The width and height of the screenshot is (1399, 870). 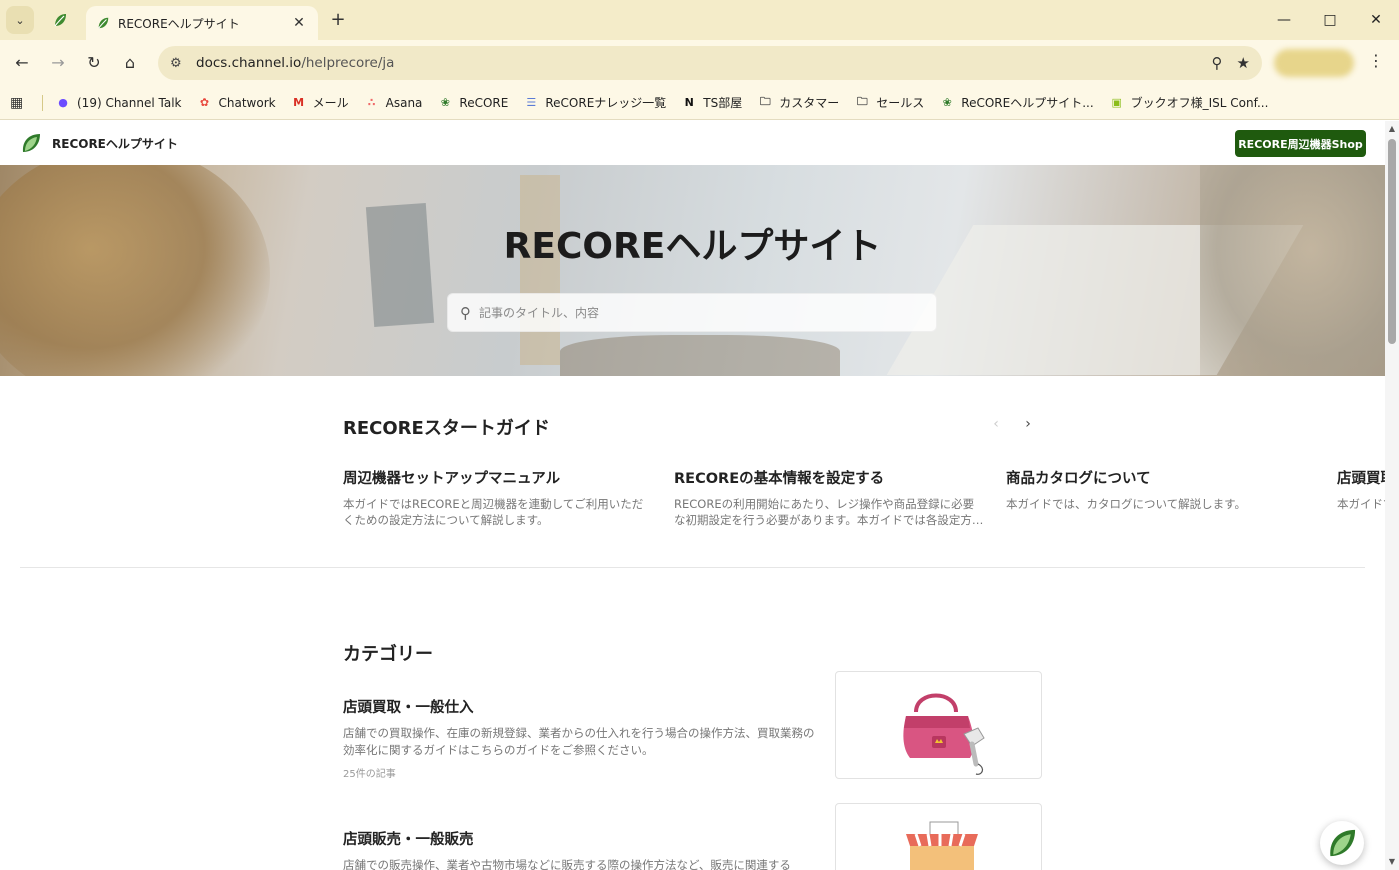 I want to click on bookmark-item: 🗀 セールス, so click(x=889, y=102).